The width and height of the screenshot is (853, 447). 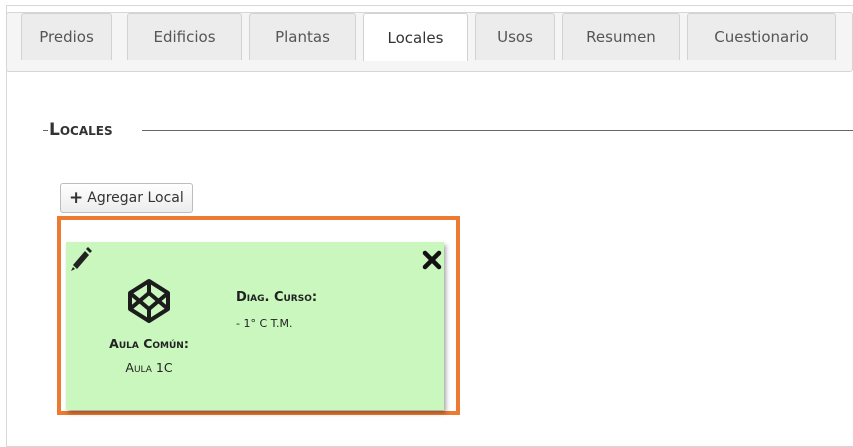 What do you see at coordinates (761, 36) in the screenshot?
I see `tab-cuestionario: Cuestionario` at bounding box center [761, 36].